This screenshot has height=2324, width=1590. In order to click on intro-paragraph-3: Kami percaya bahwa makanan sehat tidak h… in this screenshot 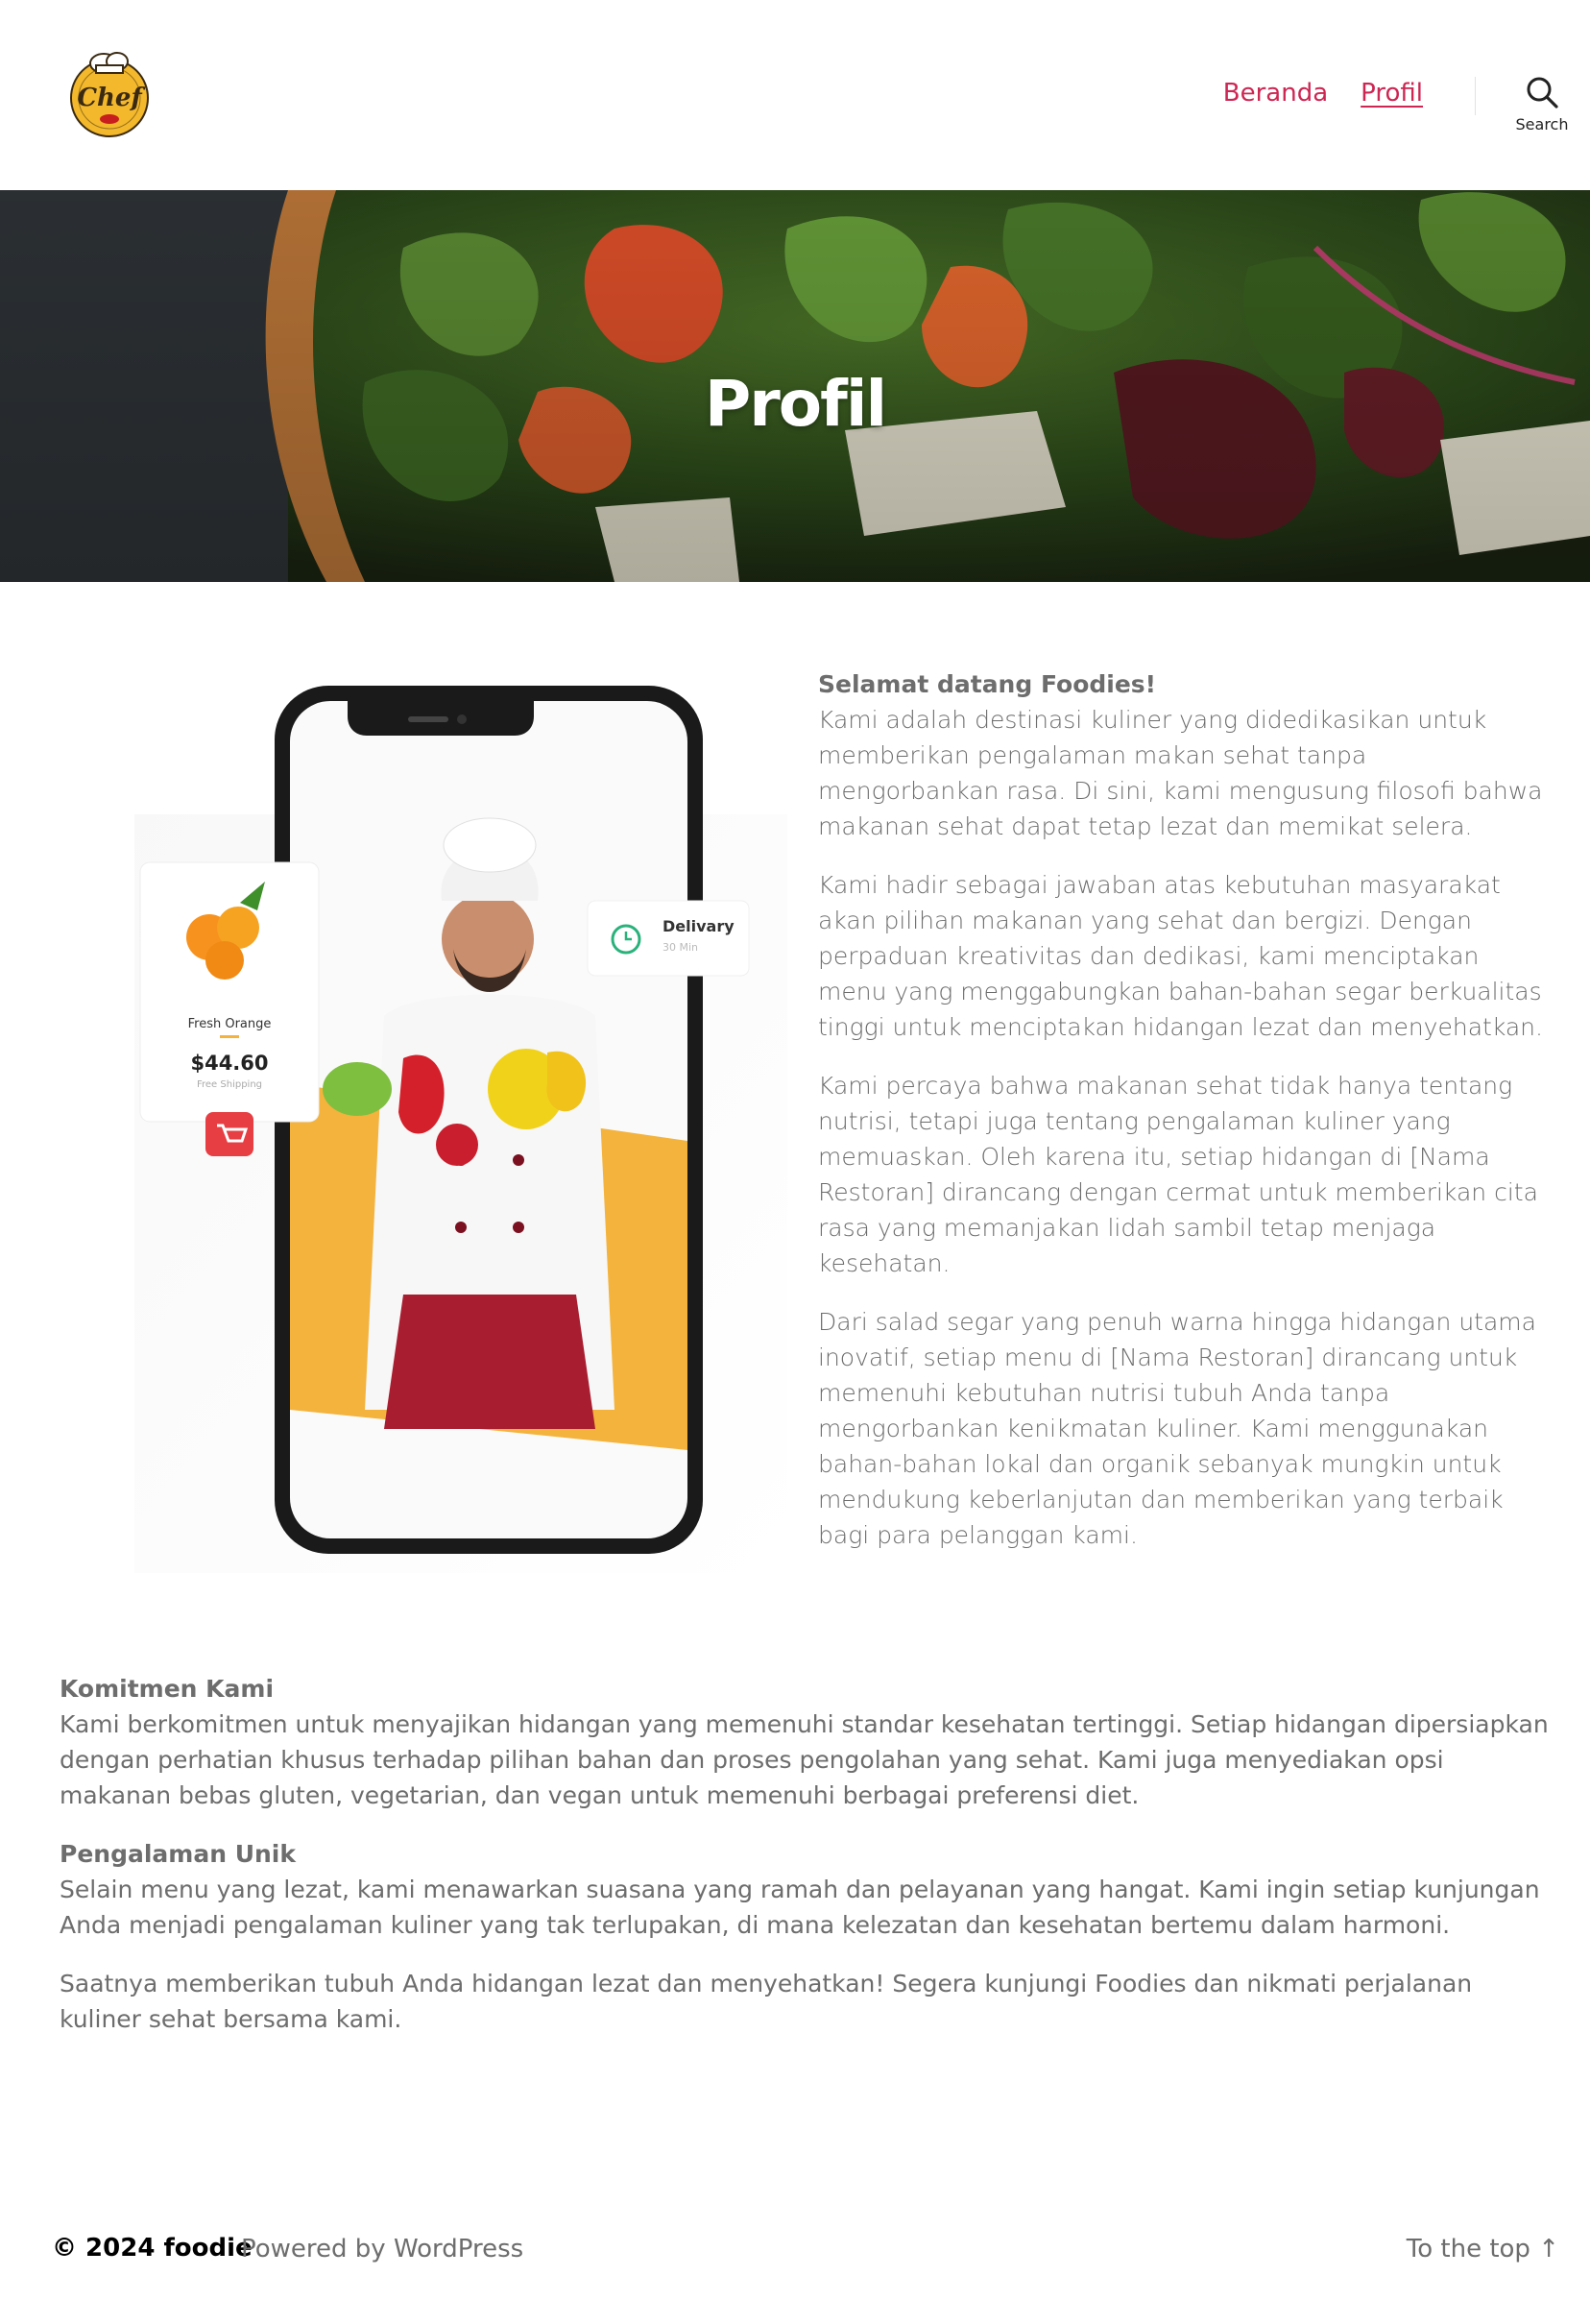, I will do `click(1178, 1174)`.